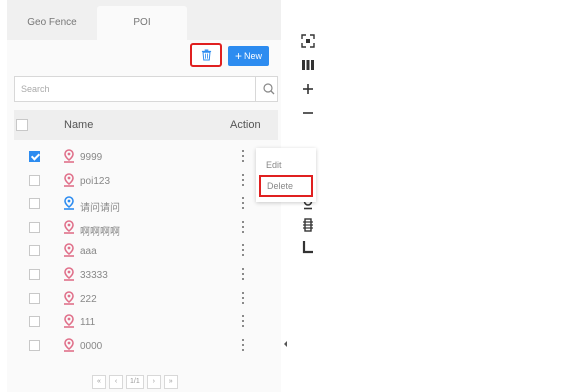 The height and width of the screenshot is (392, 566). What do you see at coordinates (88, 252) in the screenshot?
I see `poi-name: aaa` at bounding box center [88, 252].